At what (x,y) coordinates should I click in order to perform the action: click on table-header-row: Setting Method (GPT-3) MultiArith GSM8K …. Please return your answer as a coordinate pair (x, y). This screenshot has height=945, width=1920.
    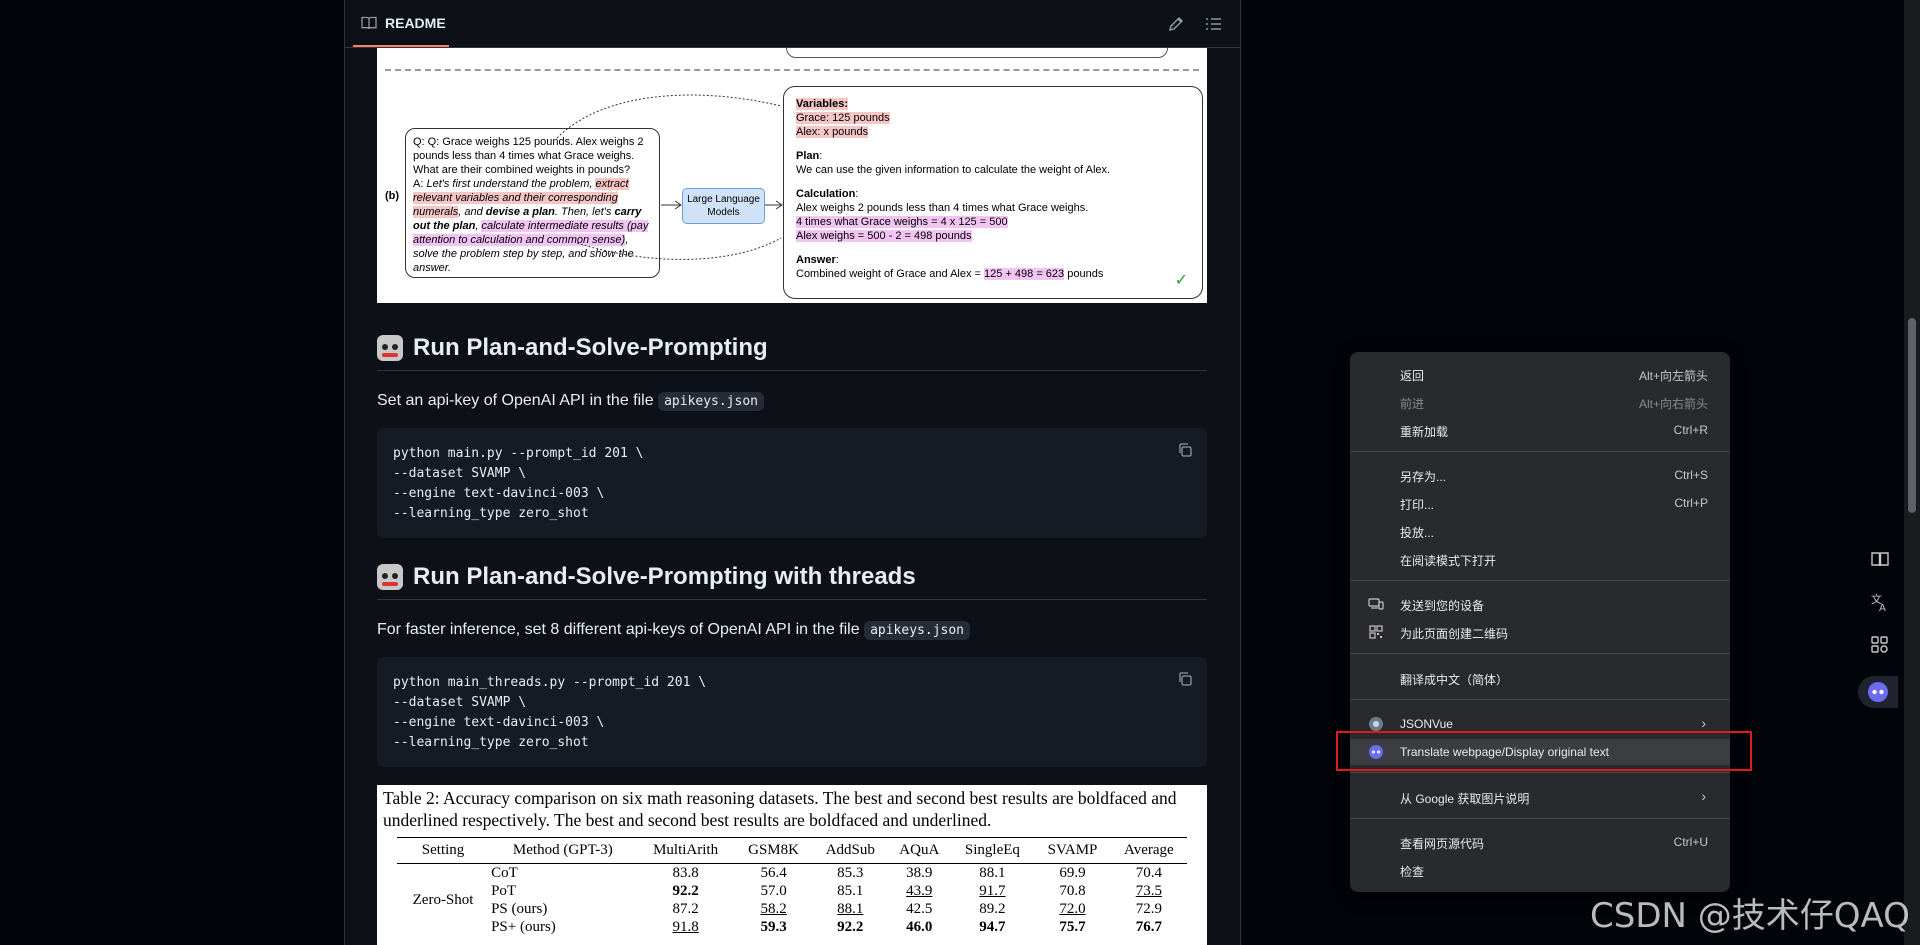
    Looking at the image, I should click on (792, 850).